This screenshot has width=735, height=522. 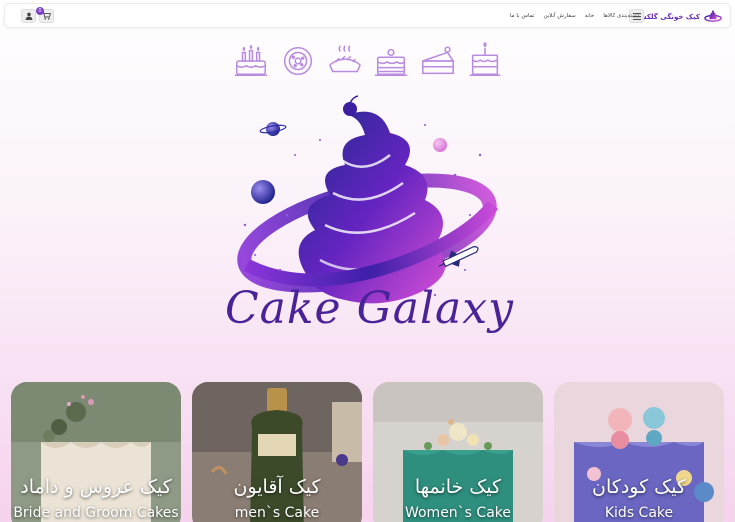 I want to click on cart-count-badge: 0, so click(x=40, y=11).